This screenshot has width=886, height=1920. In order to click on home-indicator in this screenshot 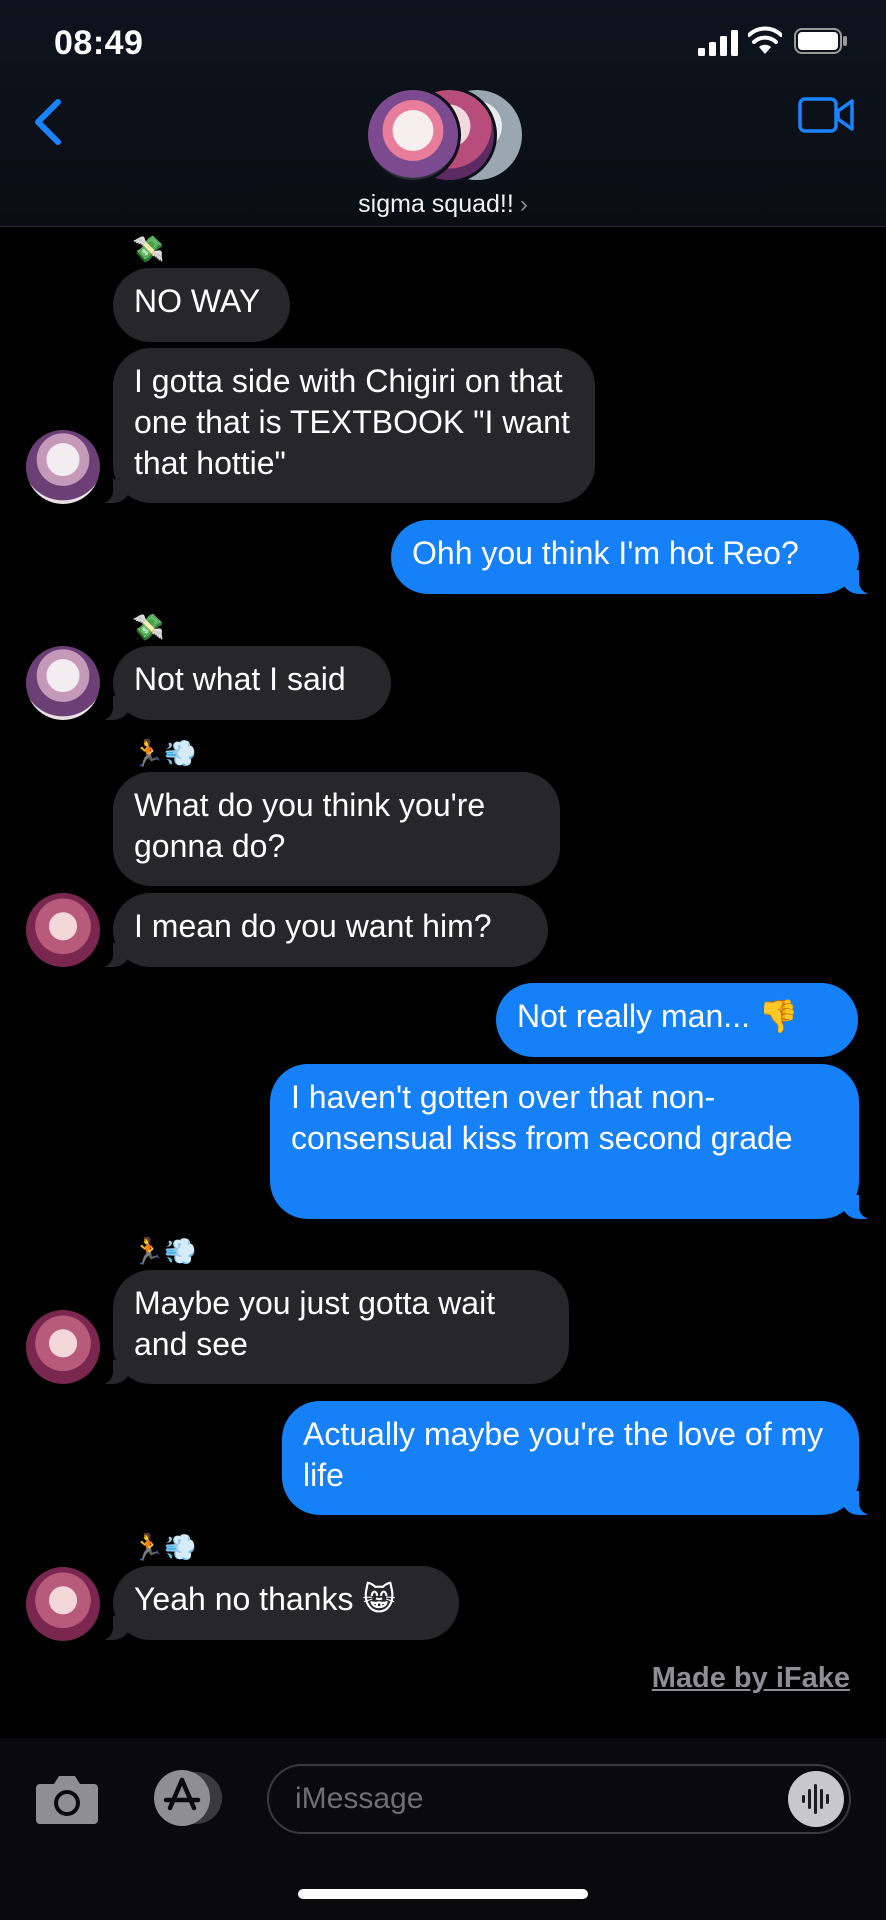, I will do `click(443, 1894)`.